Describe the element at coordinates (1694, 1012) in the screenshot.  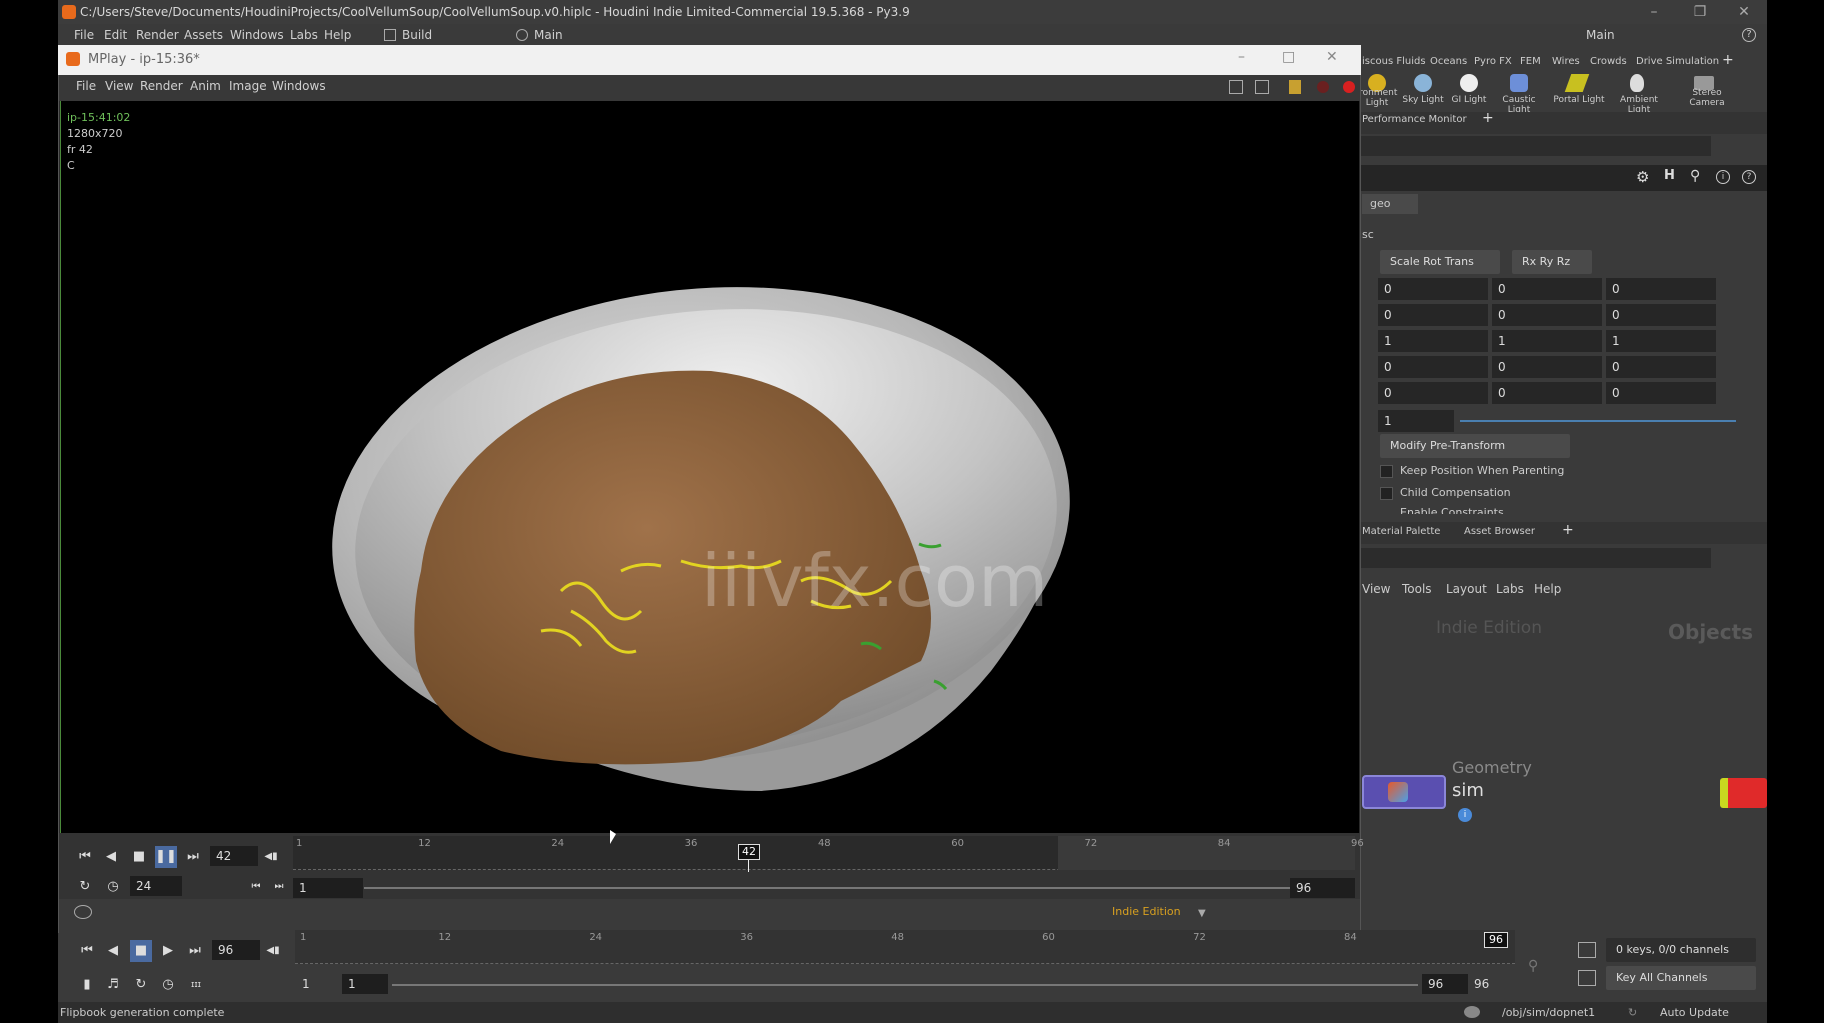
I see `update-mode-select: Auto Update` at that location.